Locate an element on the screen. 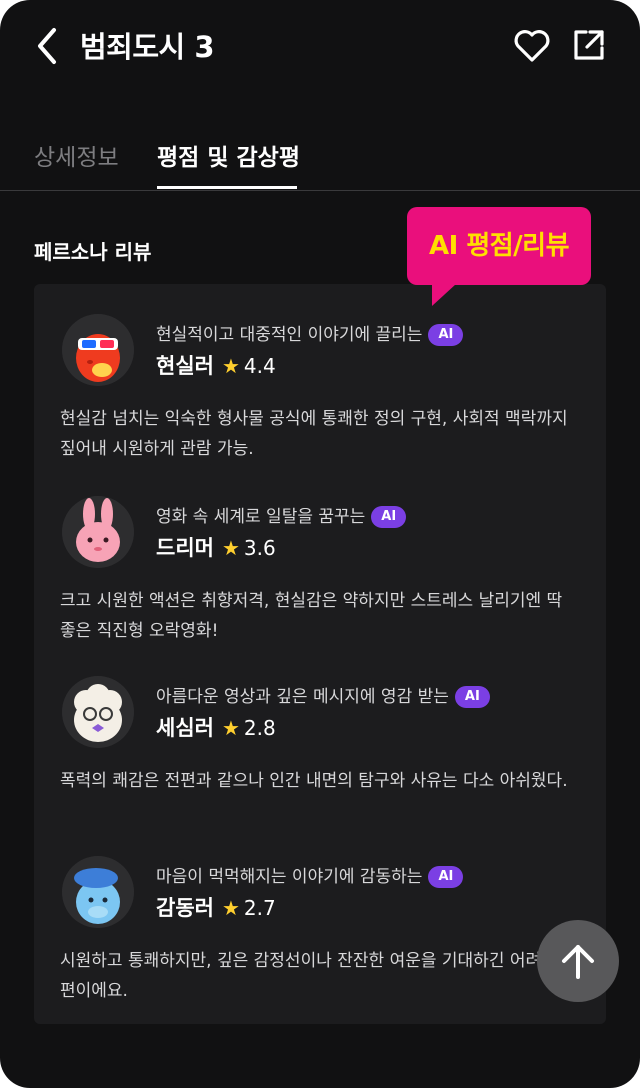 The height and width of the screenshot is (1088, 640). rating-value: 3.6 is located at coordinates (259, 548).